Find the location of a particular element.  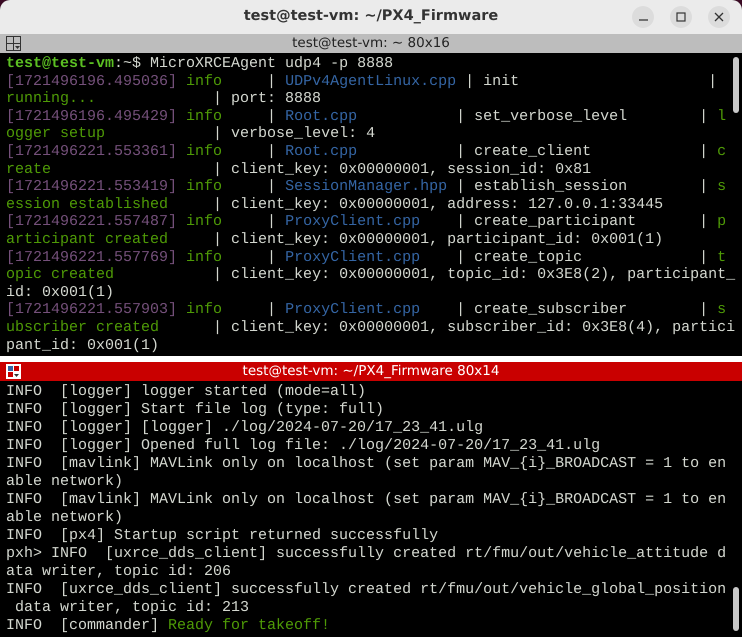

pane-title-bar: test@test-vm: ~/PX4_Firmware 80x14 is located at coordinates (371, 372).